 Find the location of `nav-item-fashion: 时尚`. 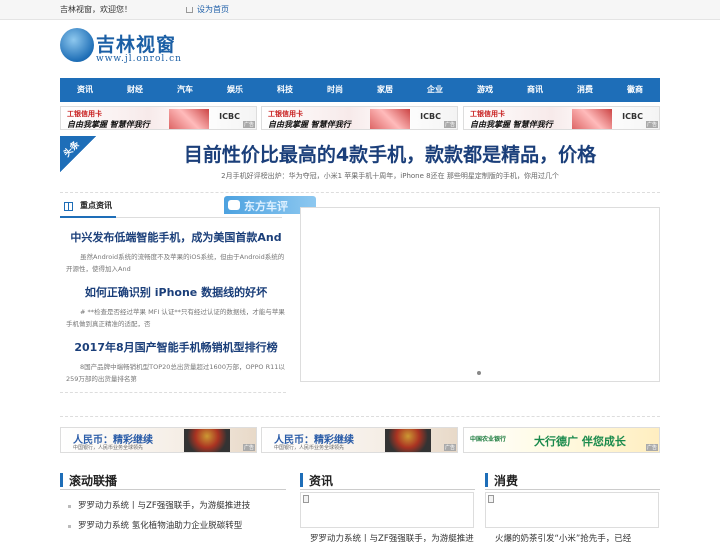

nav-item-fashion: 时尚 is located at coordinates (335, 90).